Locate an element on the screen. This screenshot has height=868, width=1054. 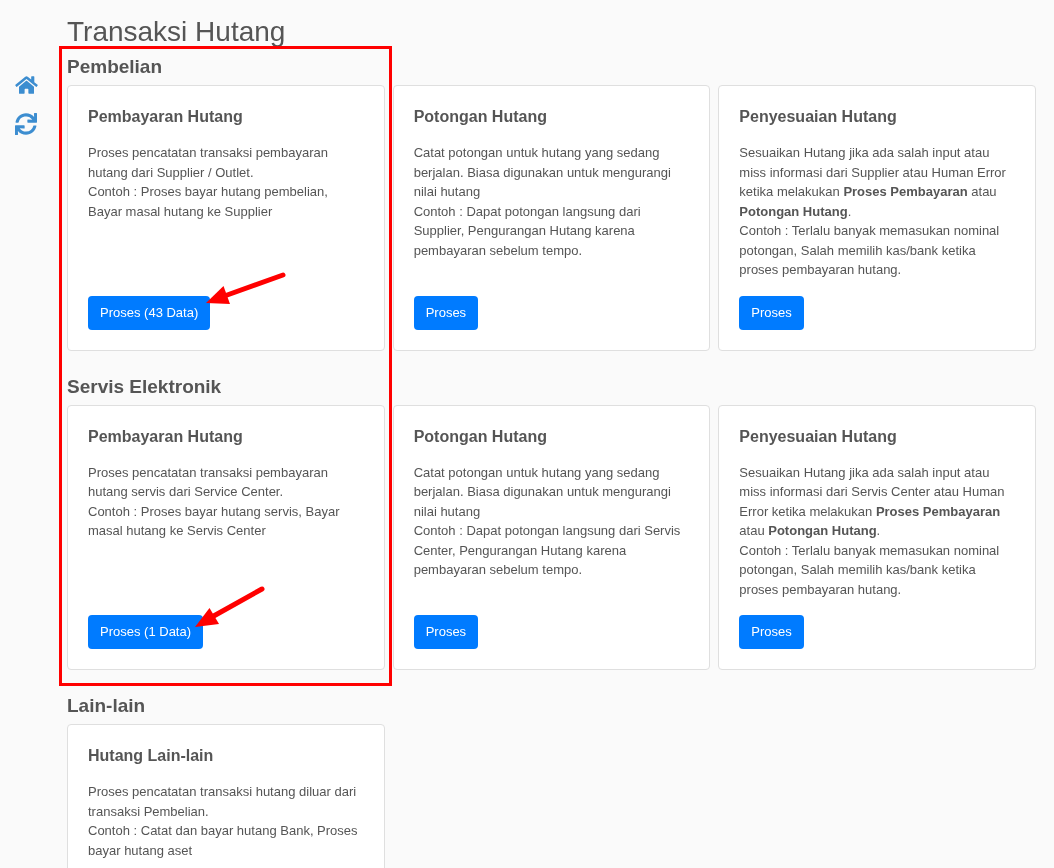
card-description: Contoh : Proses bayar hutang servis, Bayar masal hutang ke Servis Center is located at coordinates (214, 521).